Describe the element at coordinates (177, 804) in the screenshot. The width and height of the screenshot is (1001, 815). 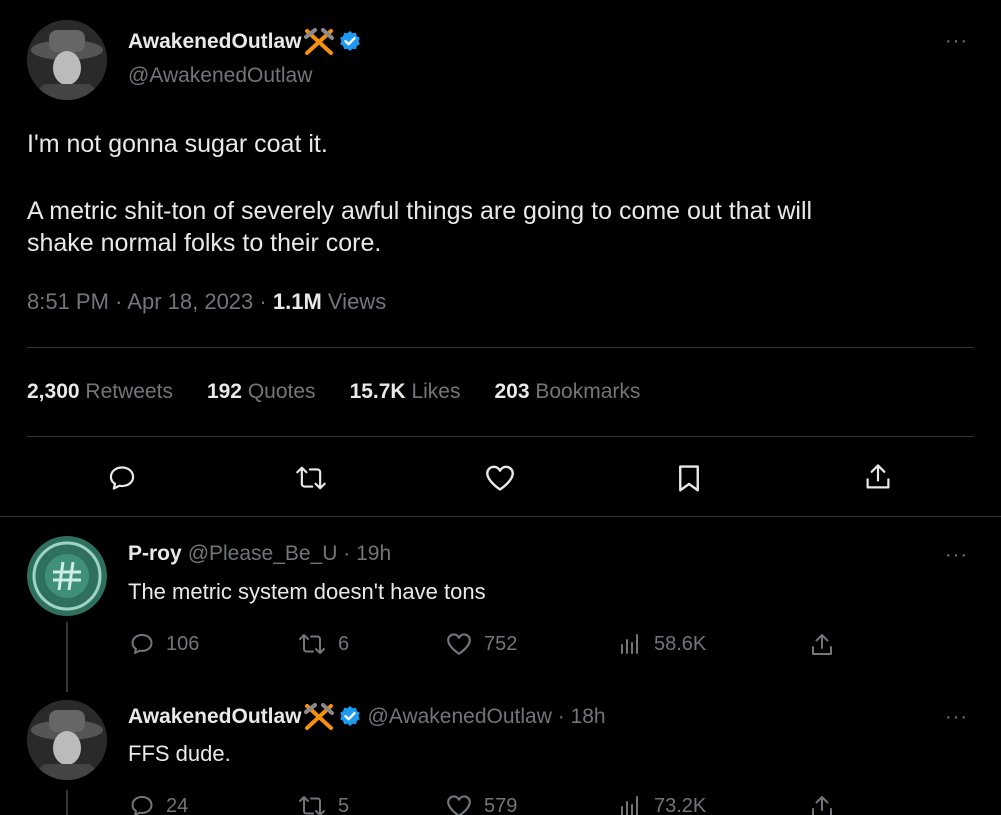
I see `reply-count: 24` at that location.